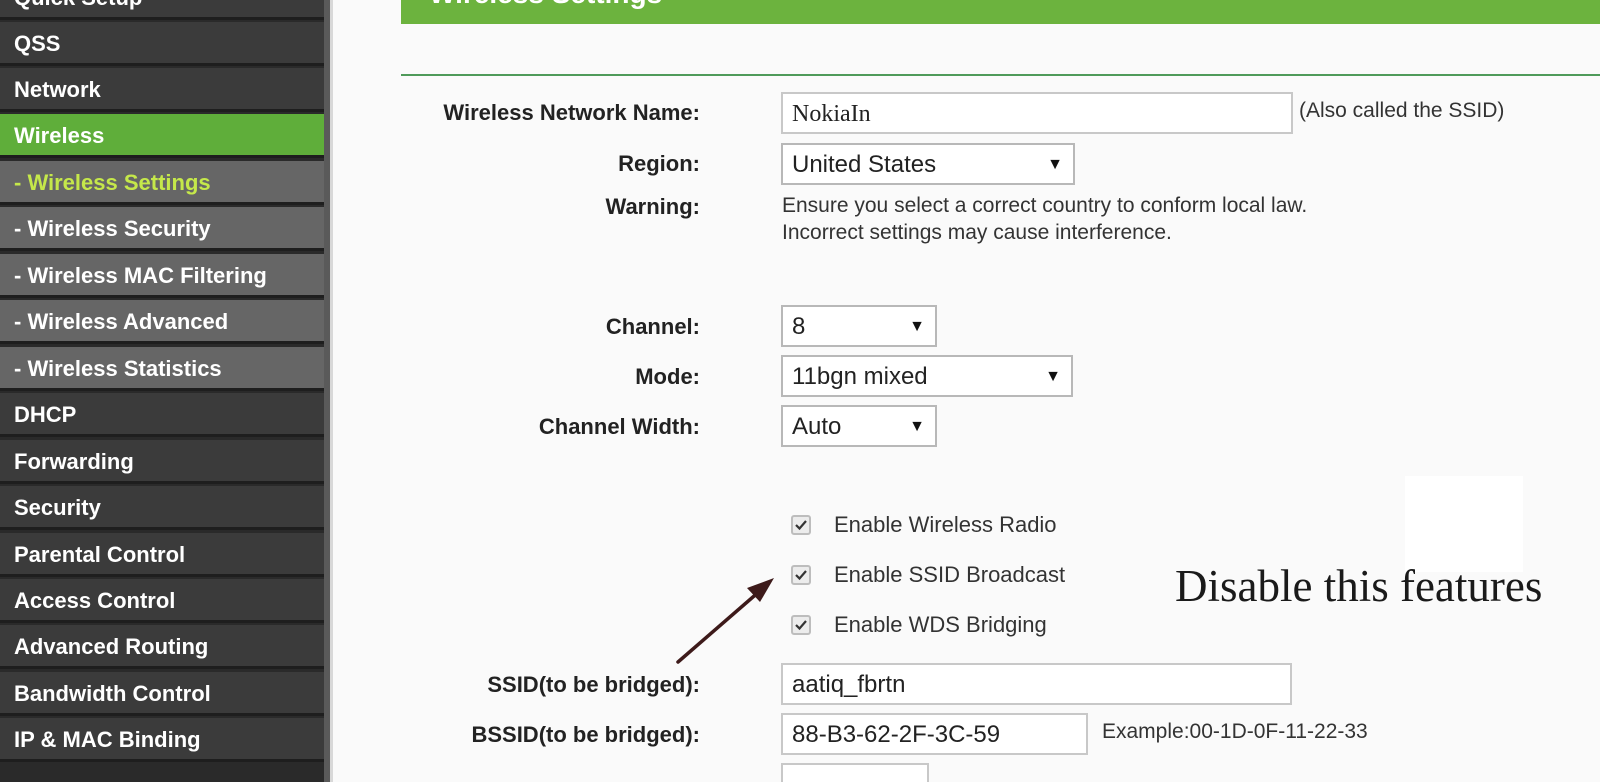 Image resolution: width=1600 pixels, height=782 pixels. Describe the element at coordinates (1000, 12) in the screenshot. I see `page-title-bar: Wireless Settings` at that location.